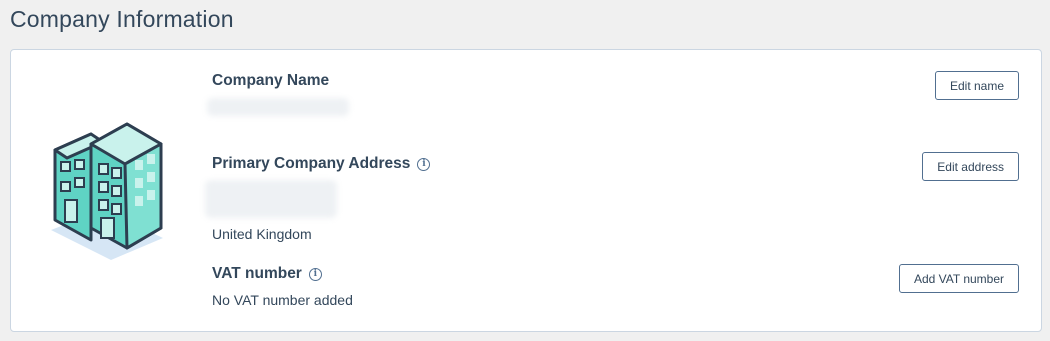 The width and height of the screenshot is (1050, 341). Describe the element at coordinates (976, 85) in the screenshot. I see `edit-name-button: Edit name` at that location.